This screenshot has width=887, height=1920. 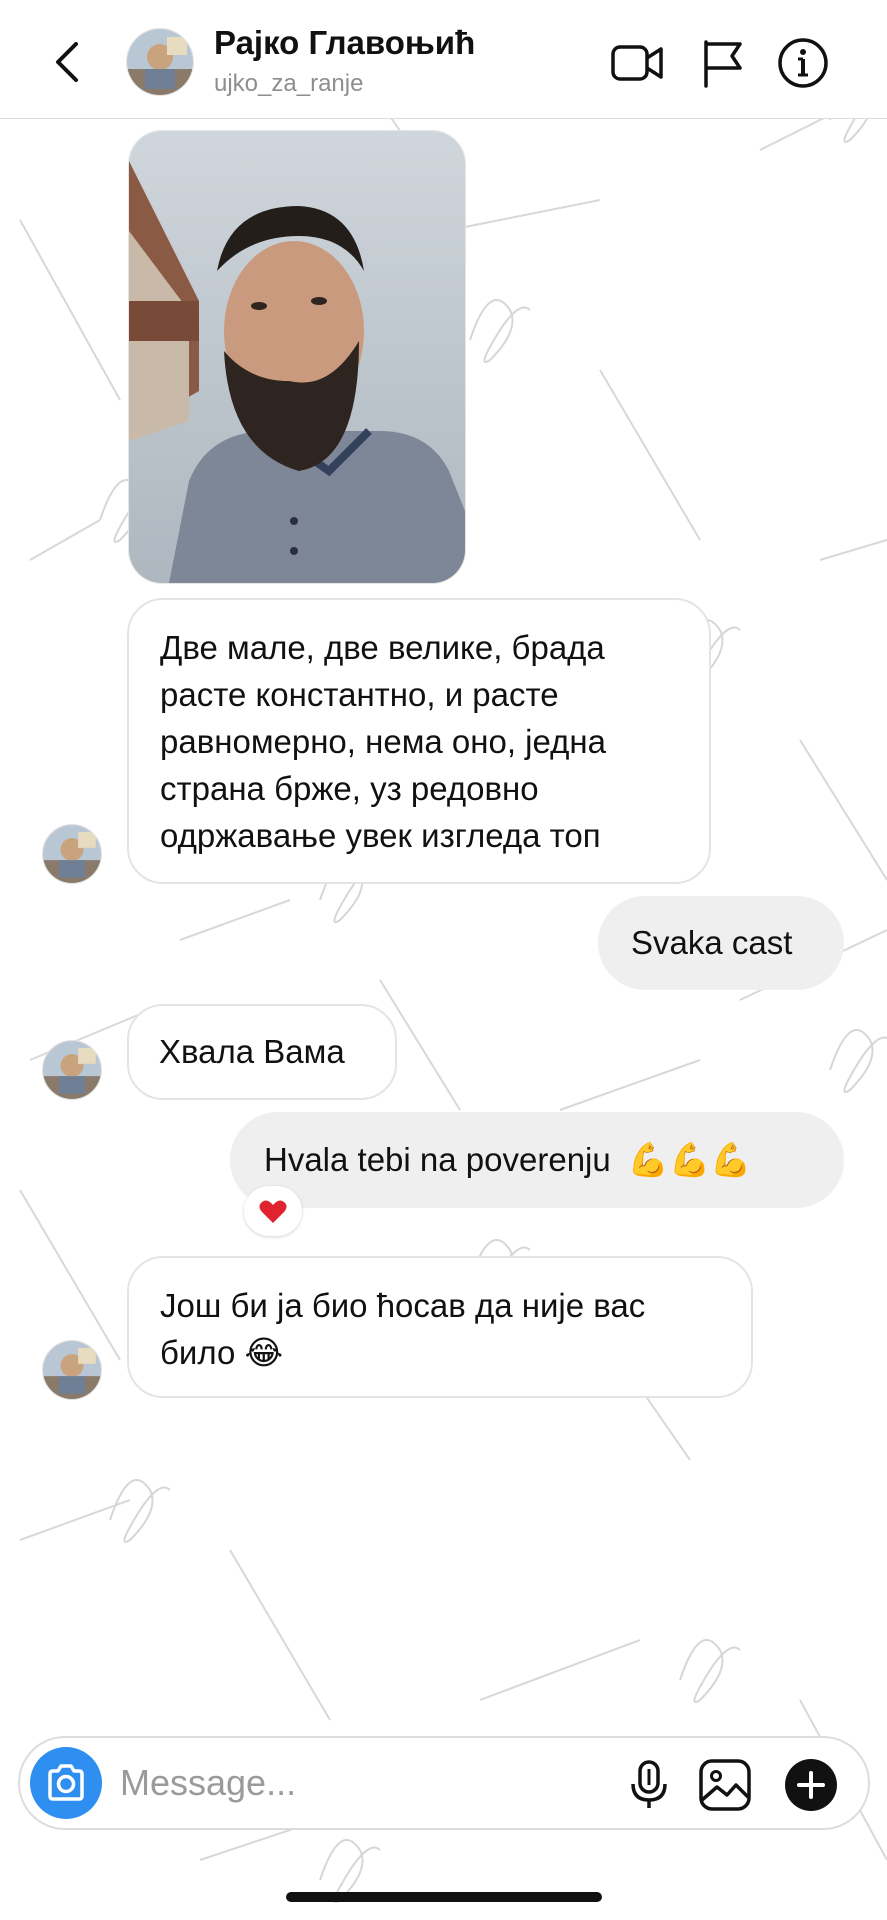 I want to click on message-text: Хвала Вама, so click(x=252, y=1051).